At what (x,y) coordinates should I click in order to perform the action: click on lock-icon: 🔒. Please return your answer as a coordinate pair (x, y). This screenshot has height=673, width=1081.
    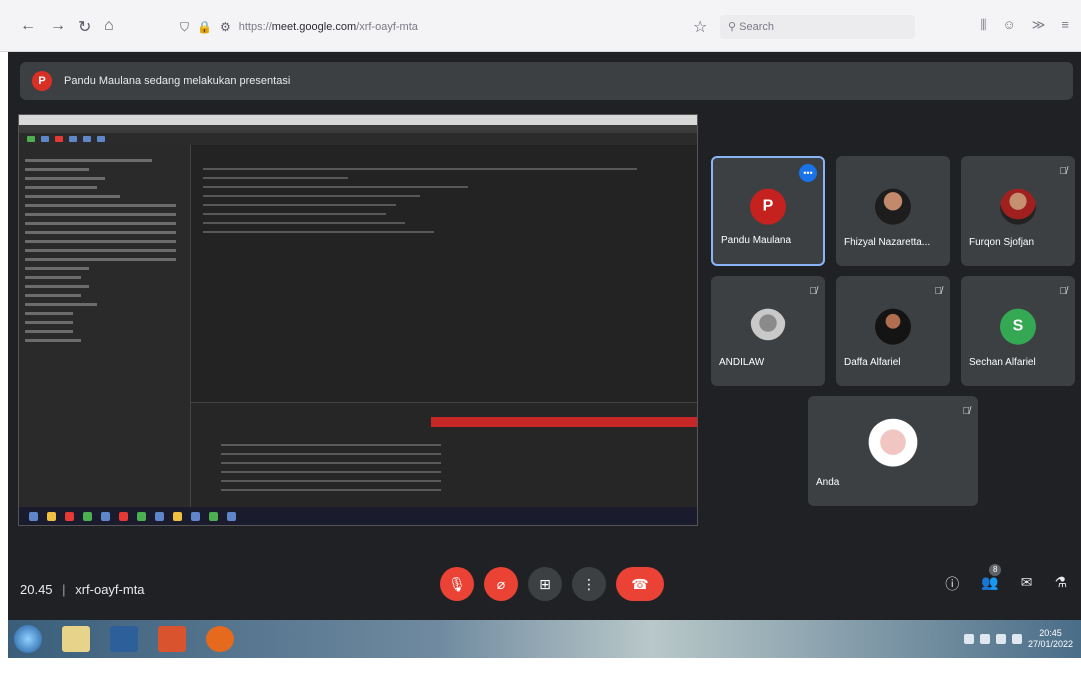
    Looking at the image, I should click on (204, 27).